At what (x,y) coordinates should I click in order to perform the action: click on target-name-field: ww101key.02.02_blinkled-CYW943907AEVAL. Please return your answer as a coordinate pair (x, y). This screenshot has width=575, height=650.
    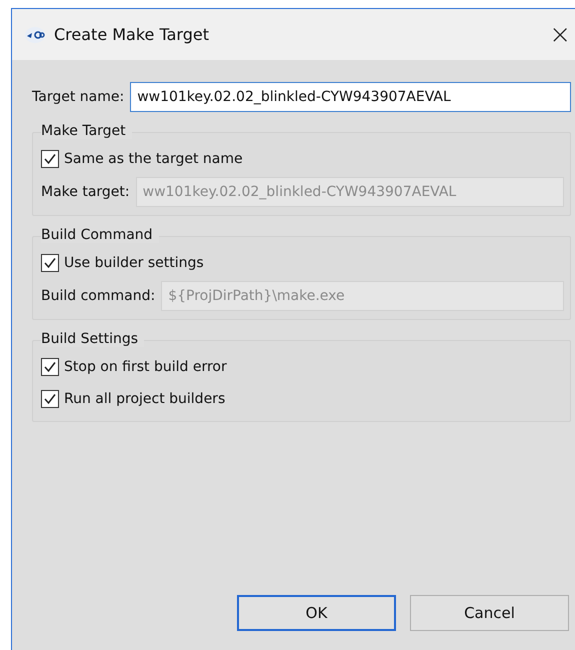
    Looking at the image, I should click on (350, 97).